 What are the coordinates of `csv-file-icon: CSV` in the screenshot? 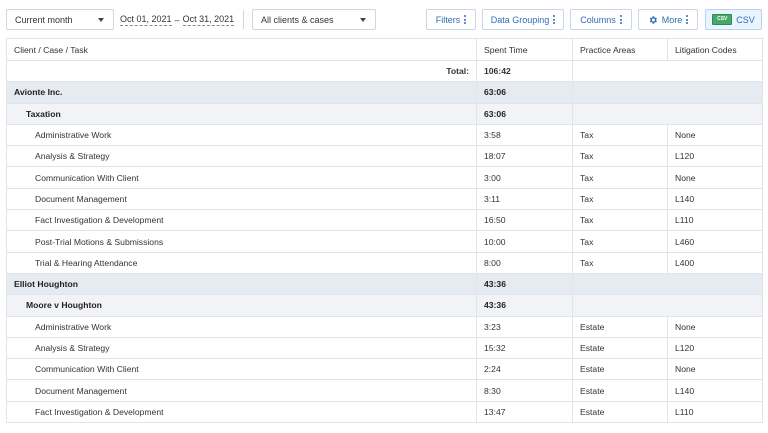 It's located at (722, 19).